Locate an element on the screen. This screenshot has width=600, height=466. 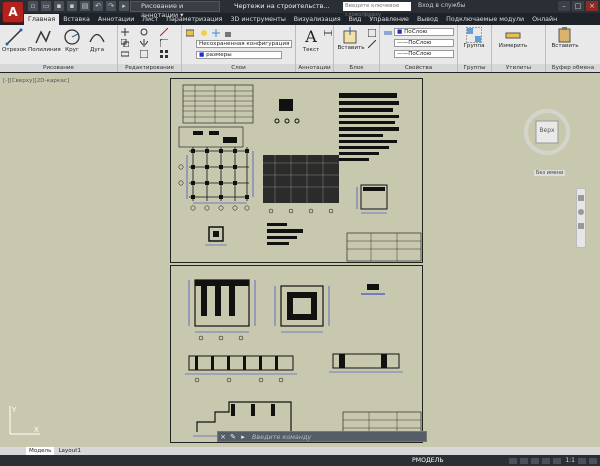
tab-layout1: Layout1 is located at coordinates (69, 451).